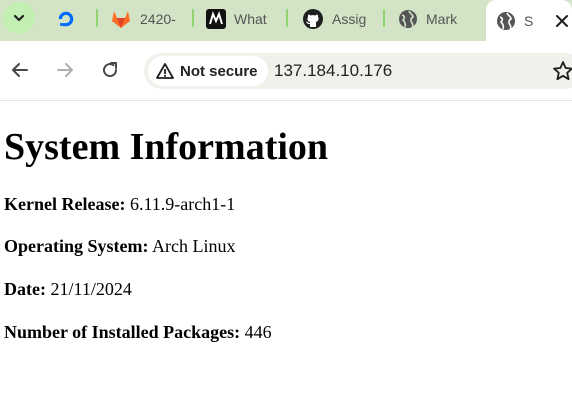  Describe the element at coordinates (194, 246) in the screenshot. I see `field-value: Arch Linux` at that location.